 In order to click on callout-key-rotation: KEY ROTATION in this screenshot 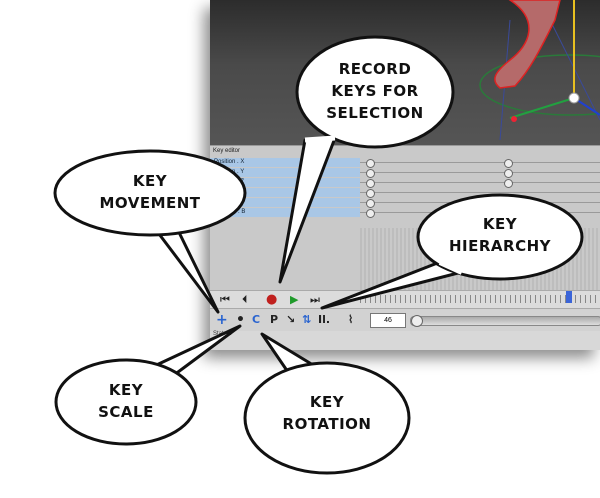, I will do `click(327, 403)`.